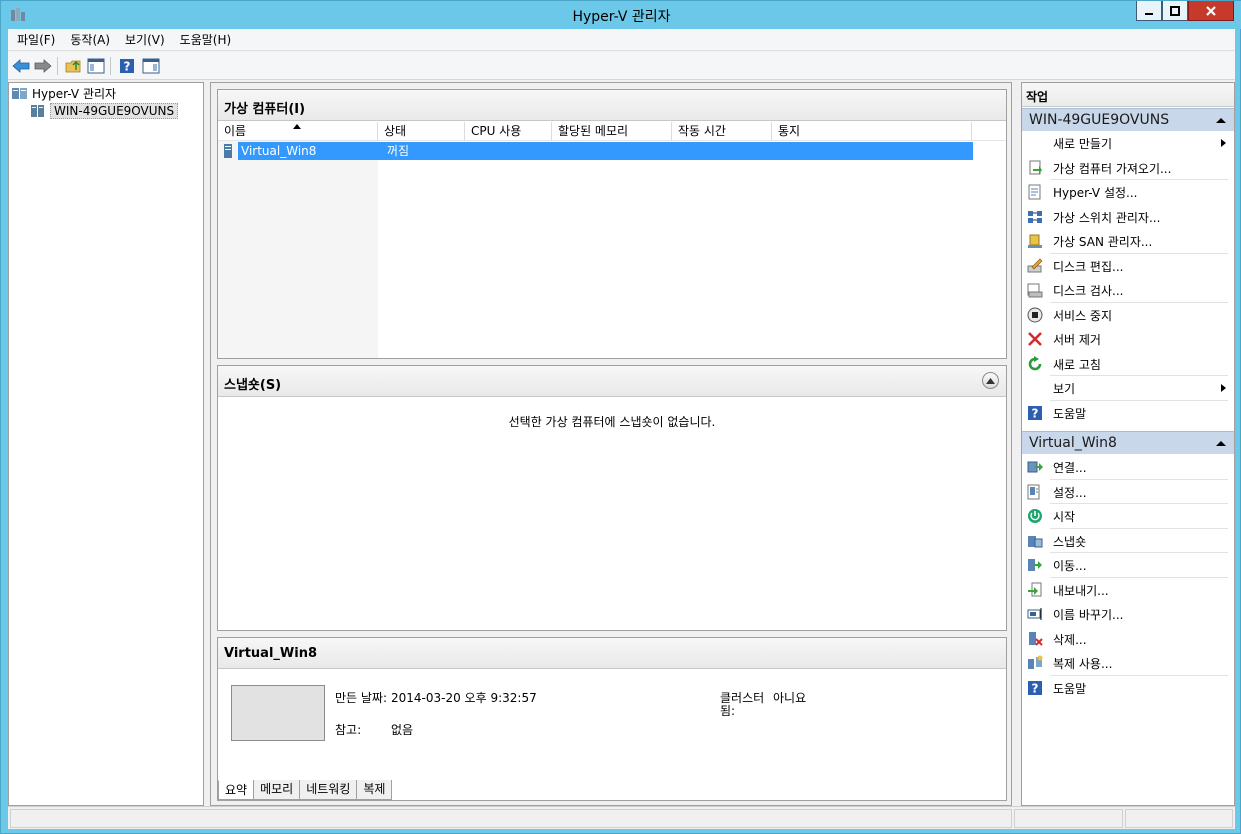 This screenshot has width=1241, height=834. Describe the element at coordinates (236, 790) in the screenshot. I see `tab-summary: 요약` at that location.